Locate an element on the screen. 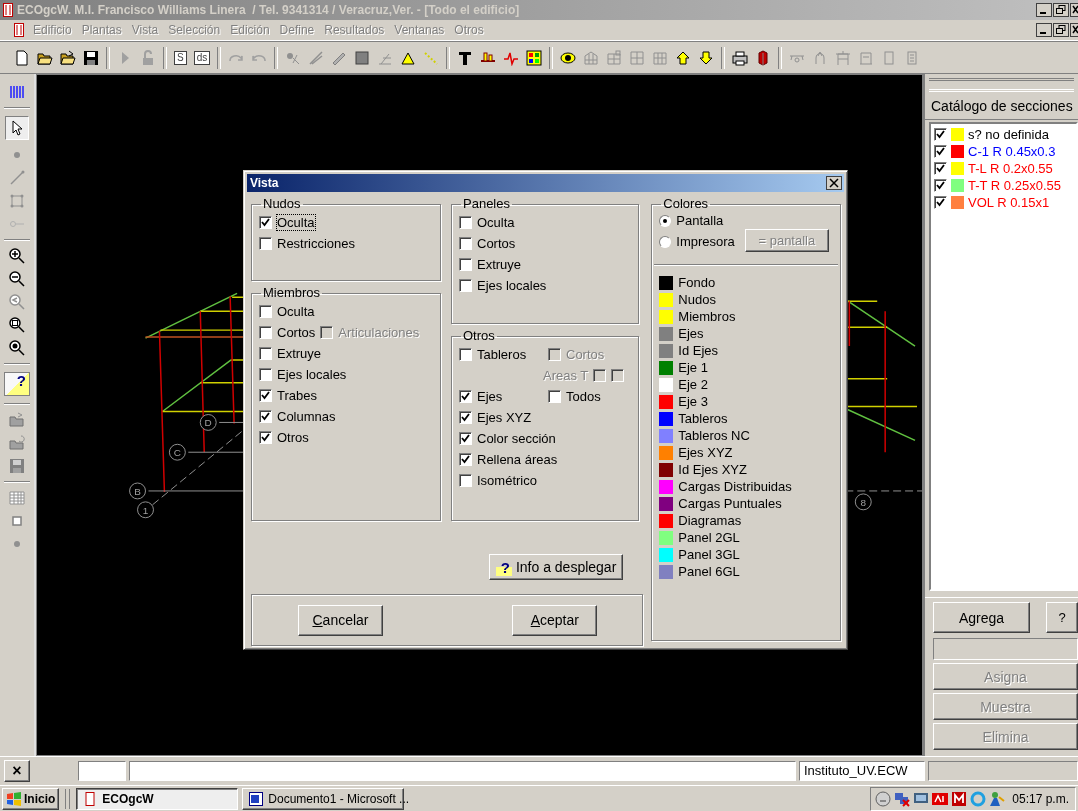 The height and width of the screenshot is (811, 1078). open-folder-icon is located at coordinates (68, 57).